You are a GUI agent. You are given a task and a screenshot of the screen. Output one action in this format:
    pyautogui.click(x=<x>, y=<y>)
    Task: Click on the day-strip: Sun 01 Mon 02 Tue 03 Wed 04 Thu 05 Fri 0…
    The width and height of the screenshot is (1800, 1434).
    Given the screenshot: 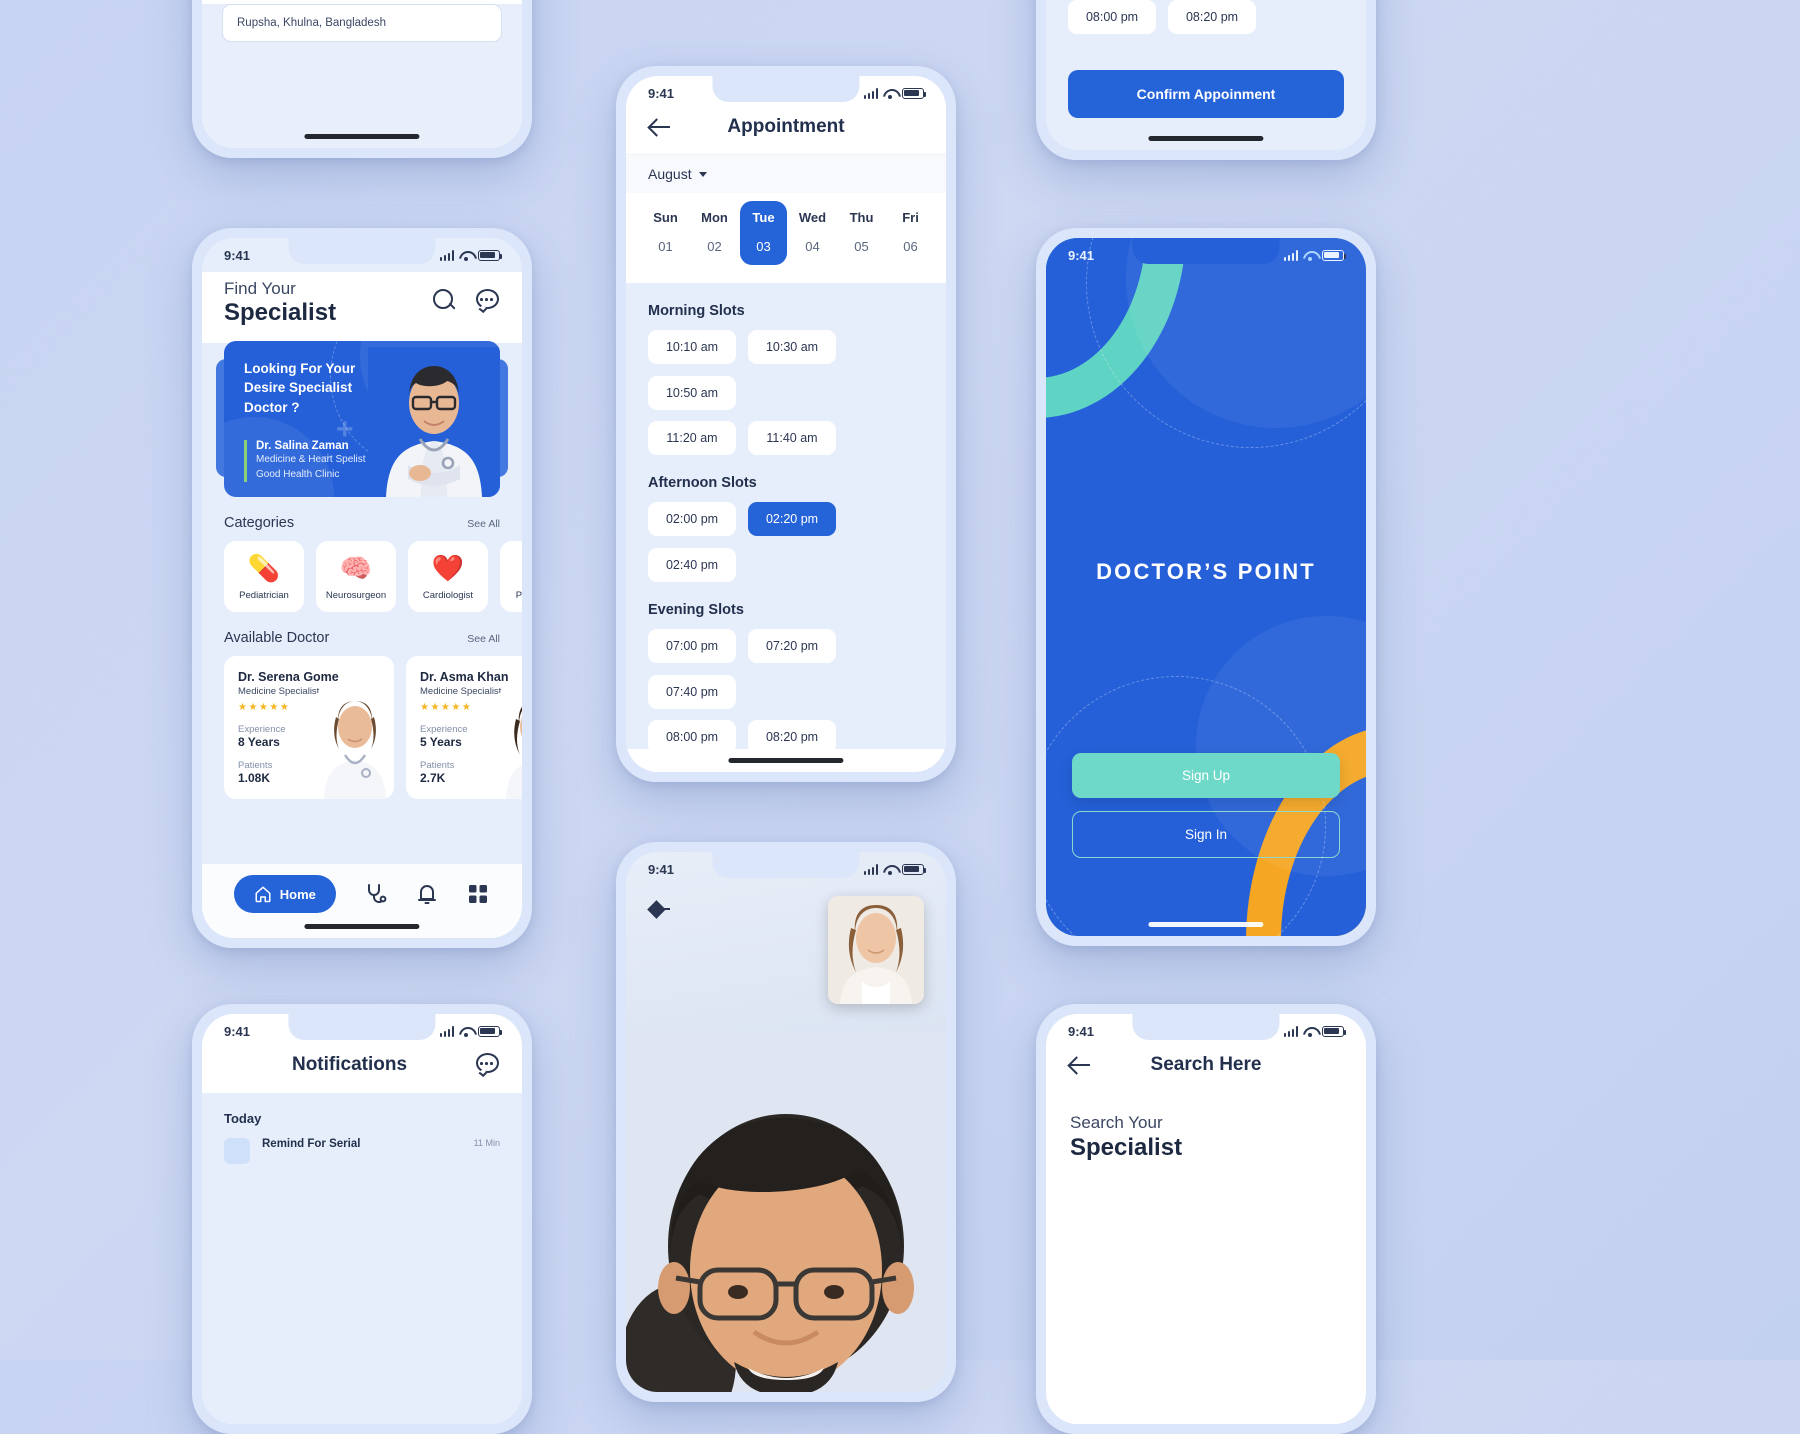 What is the action you would take?
    pyautogui.click(x=786, y=238)
    